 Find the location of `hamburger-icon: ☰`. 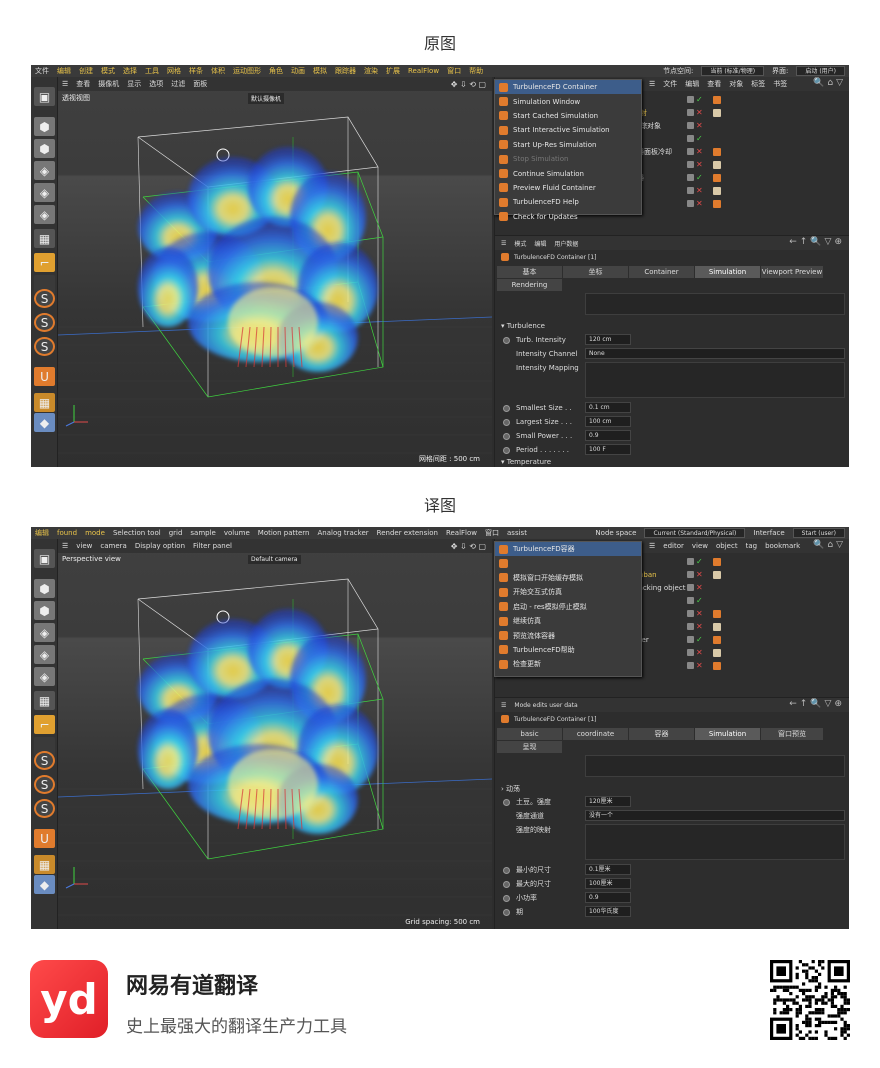

hamburger-icon: ☰ is located at coordinates (503, 243).